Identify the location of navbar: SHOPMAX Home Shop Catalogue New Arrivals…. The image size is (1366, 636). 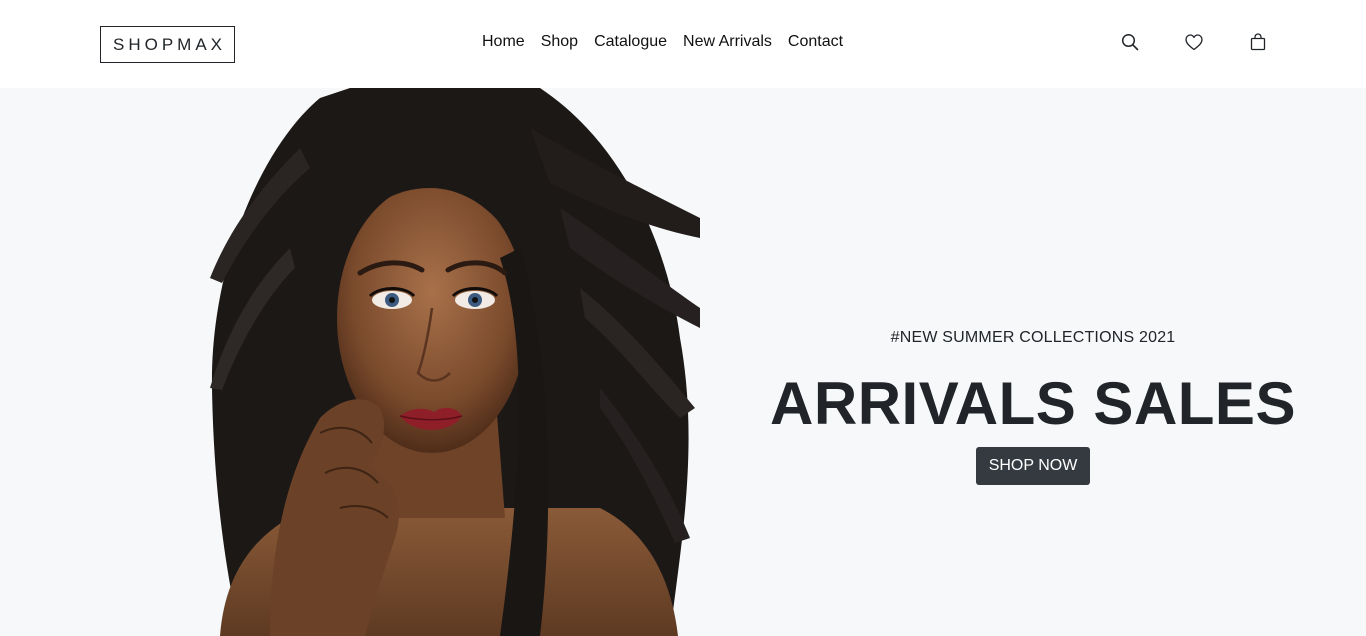
(683, 44).